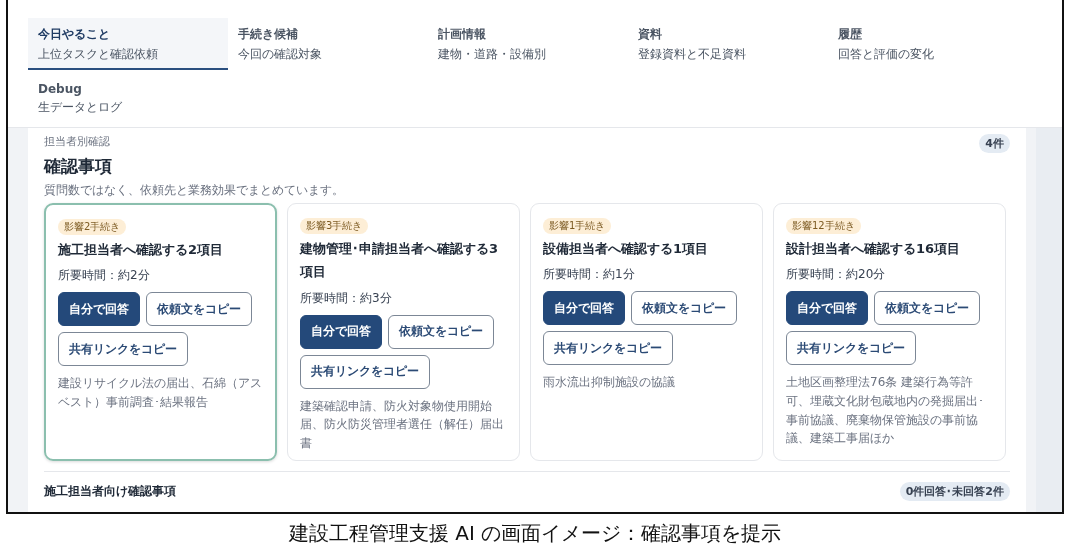 Image resolution: width=1070 pixels, height=556 pixels. I want to click on figure-caption: 建設工程管理支援 AI の画面イメージ：確認事項を提示, so click(535, 533).